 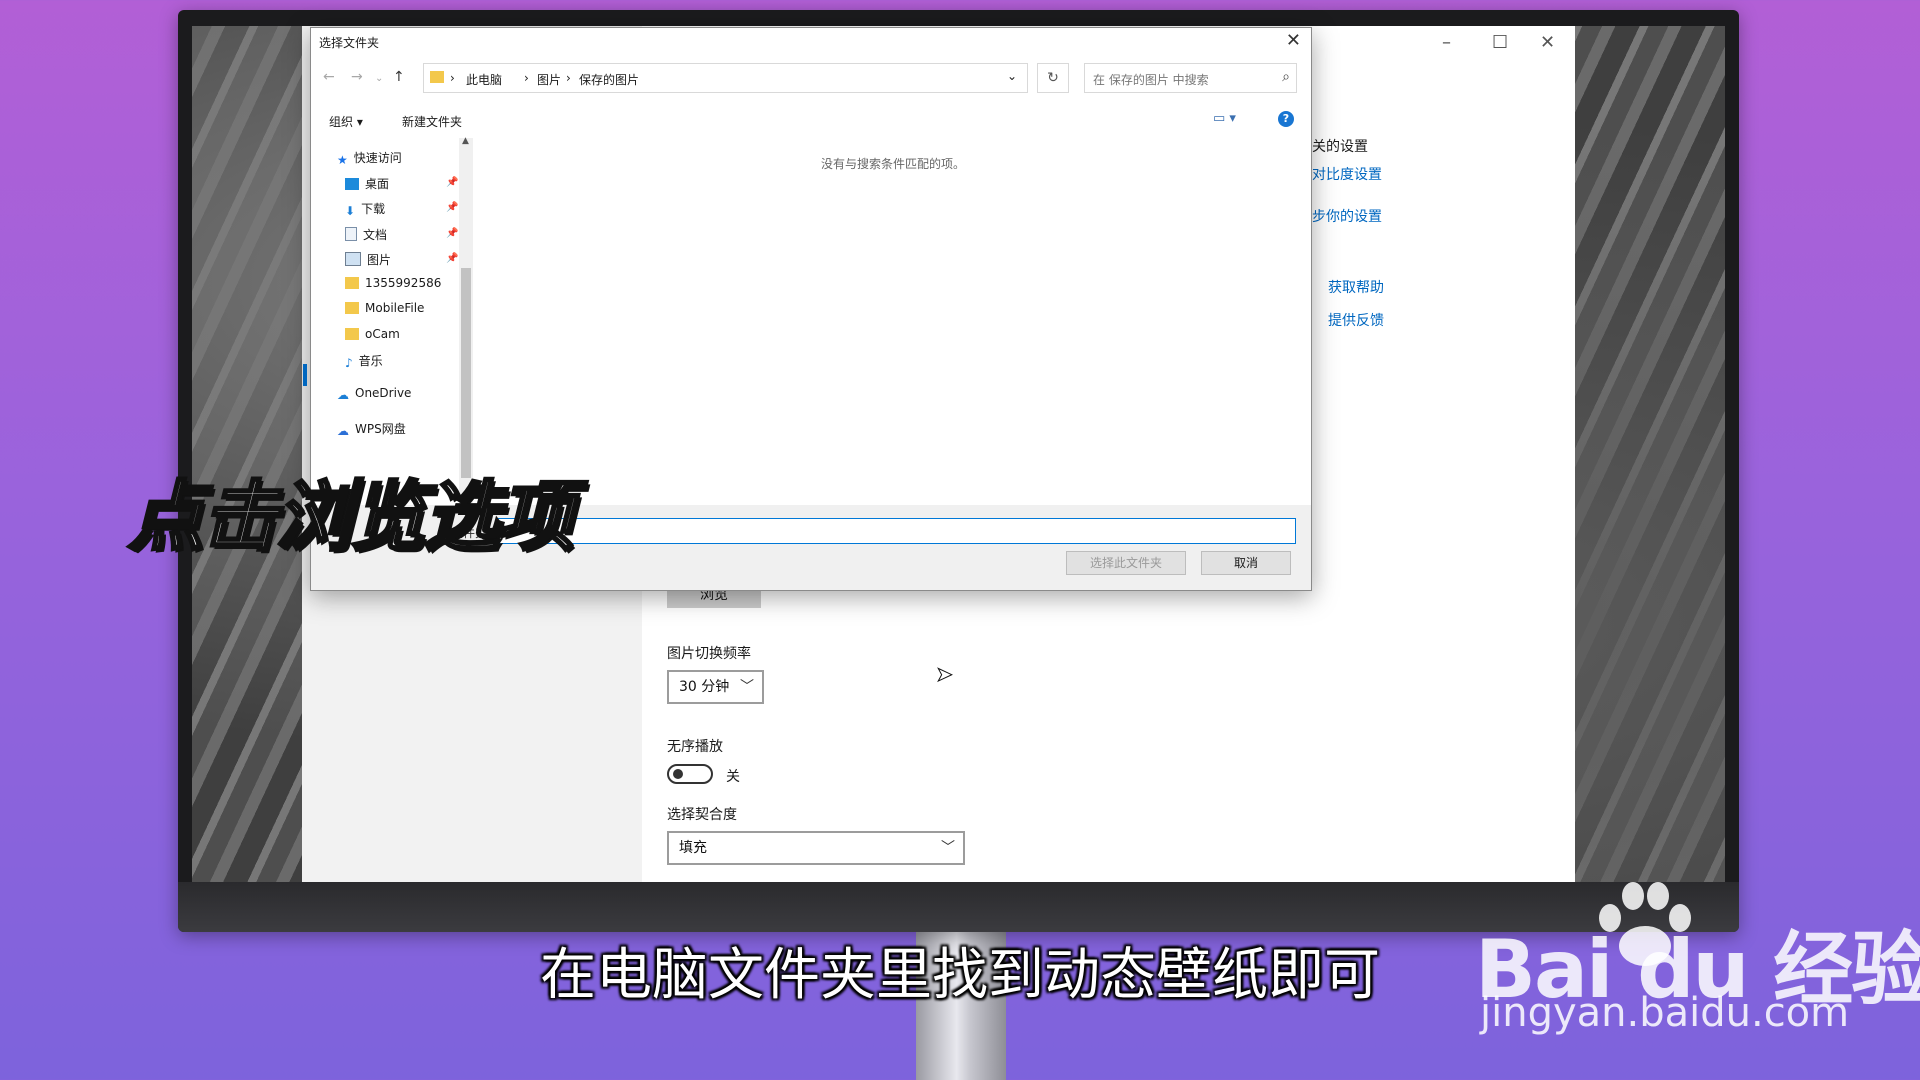 I want to click on new-folder-button: 新建文件夹, so click(x=432, y=121).